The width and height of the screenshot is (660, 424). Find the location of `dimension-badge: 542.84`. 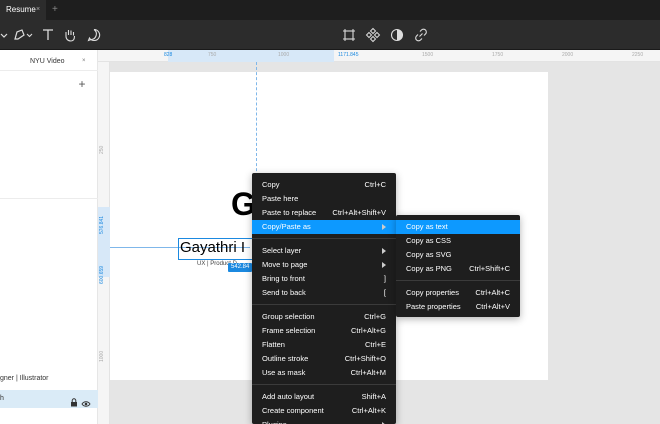

dimension-badge: 542.84 is located at coordinates (240, 267).